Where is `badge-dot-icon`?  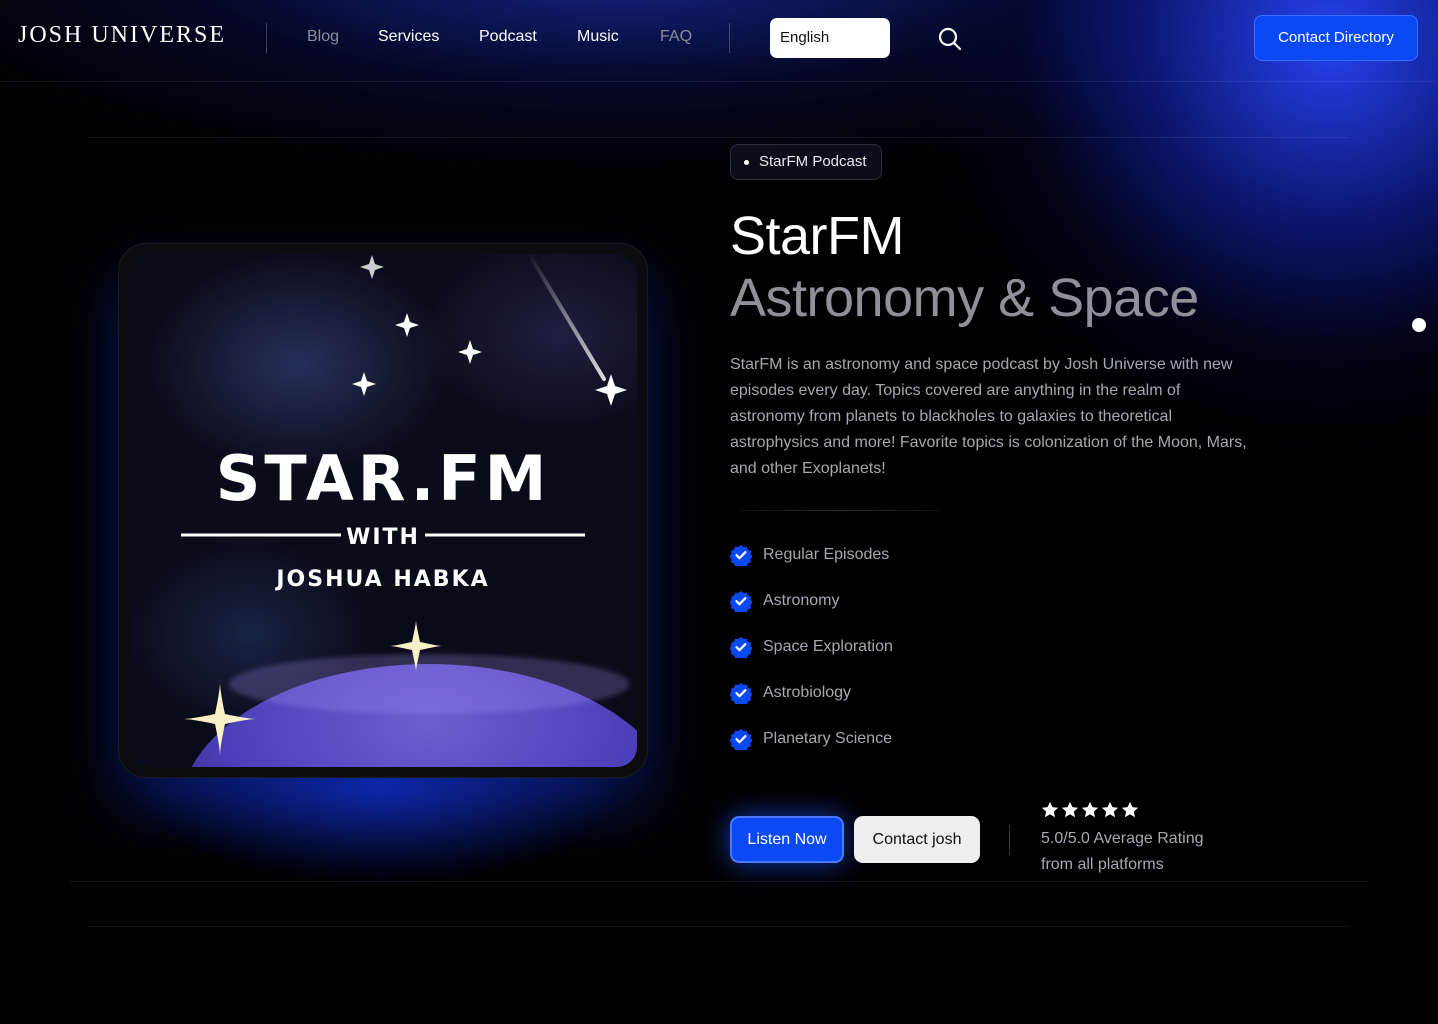
badge-dot-icon is located at coordinates (746, 162).